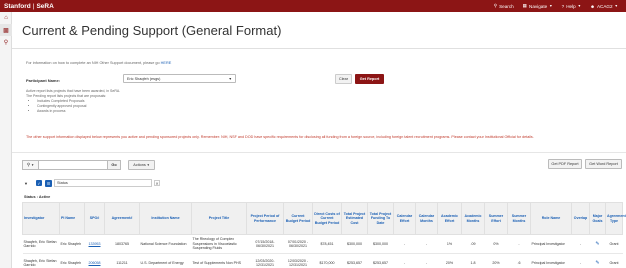 This screenshot has width=626, height=268. What do you see at coordinates (73, 165) in the screenshot?
I see `report-search-input` at bounding box center [73, 165].